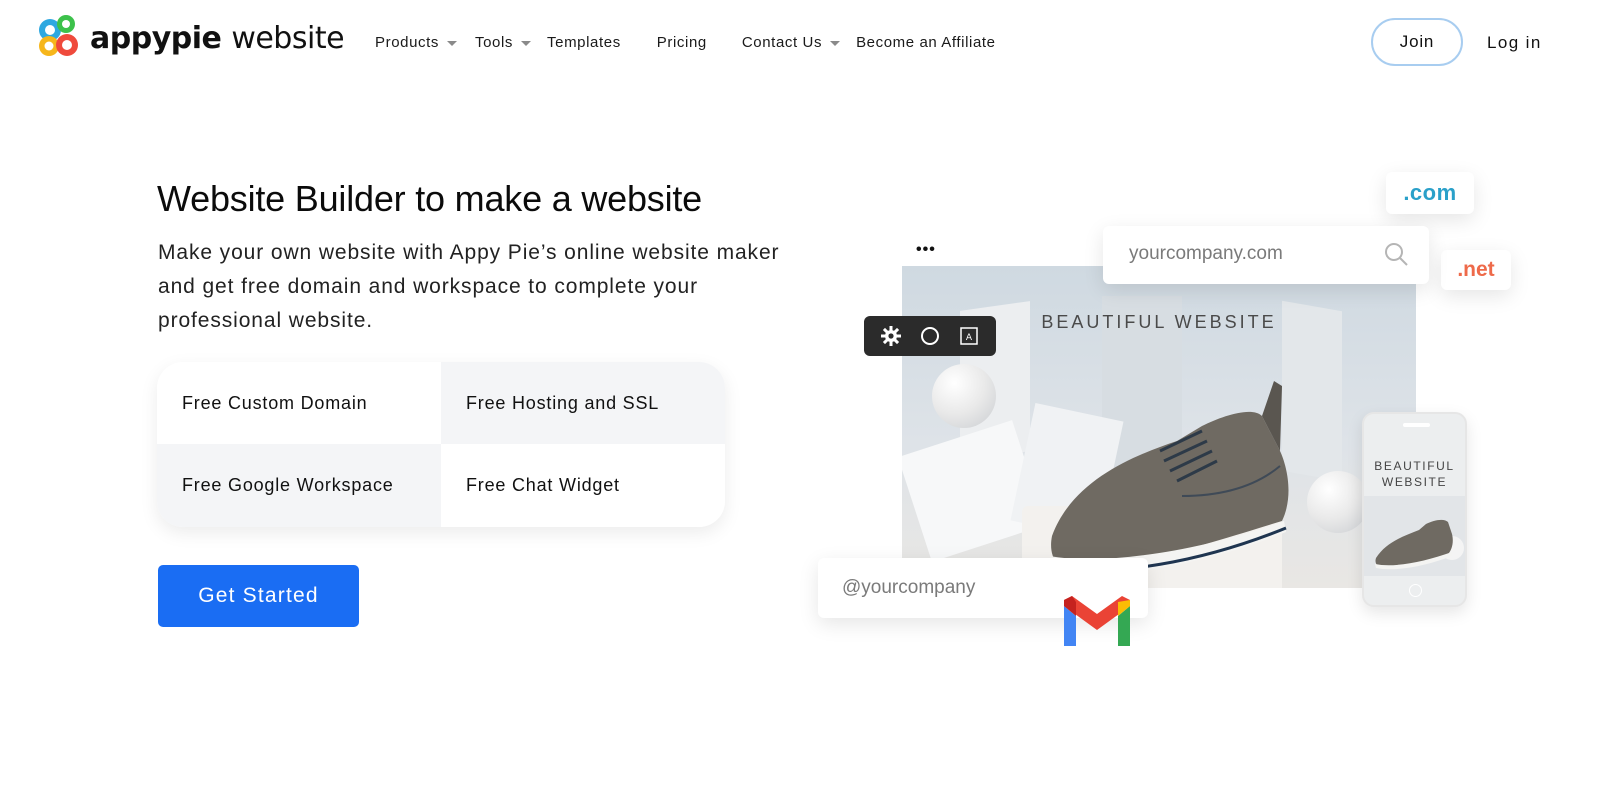 The image size is (1600, 812). Describe the element at coordinates (1159, 427) in the screenshot. I see `hero-image-shoe: BEAUTIFUL WEBSITE` at that location.